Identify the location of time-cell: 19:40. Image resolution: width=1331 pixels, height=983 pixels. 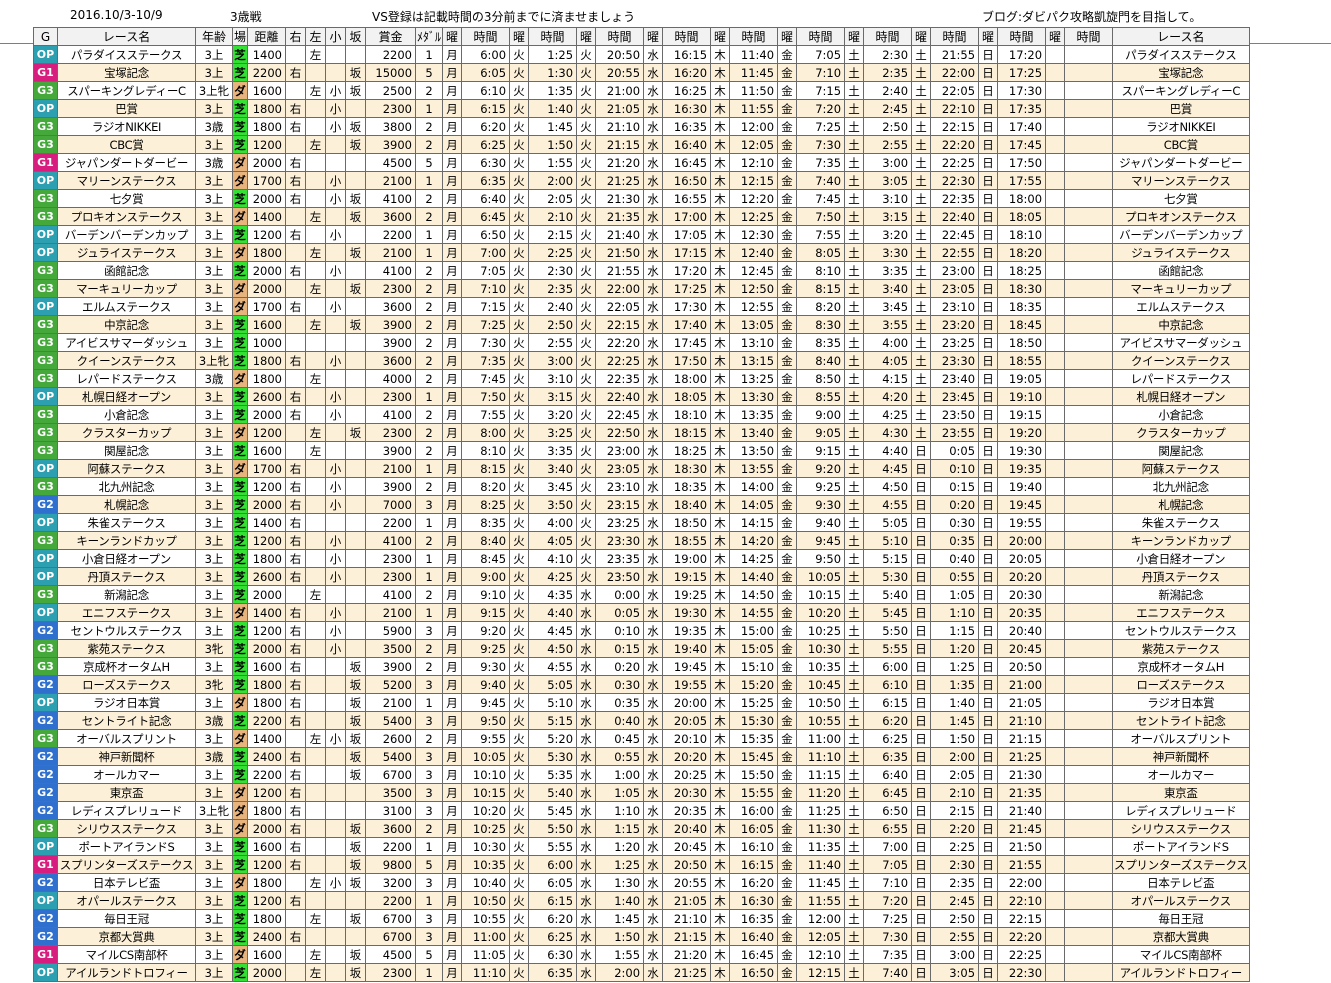
(687, 648).